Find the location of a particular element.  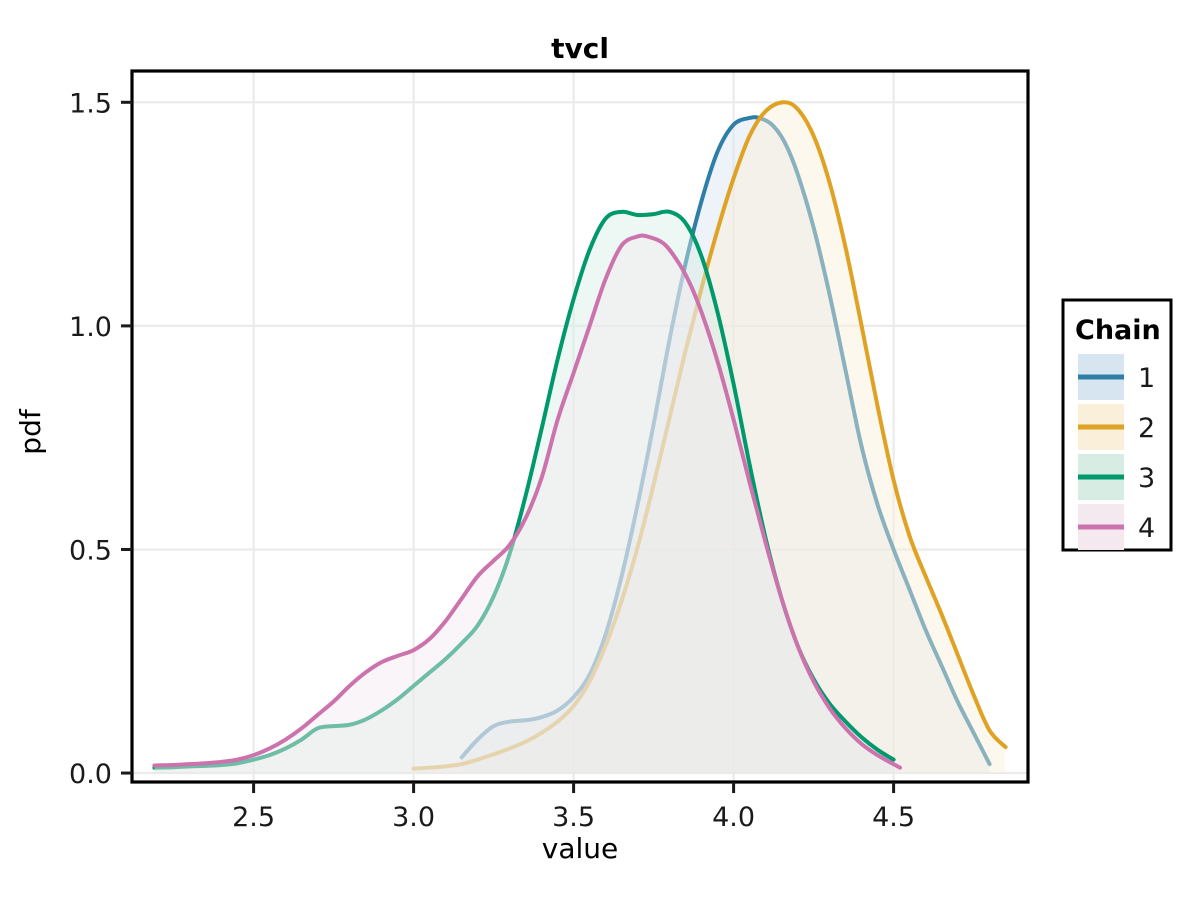

y-axis-tick-label: 1.0 is located at coordinates (90, 327).